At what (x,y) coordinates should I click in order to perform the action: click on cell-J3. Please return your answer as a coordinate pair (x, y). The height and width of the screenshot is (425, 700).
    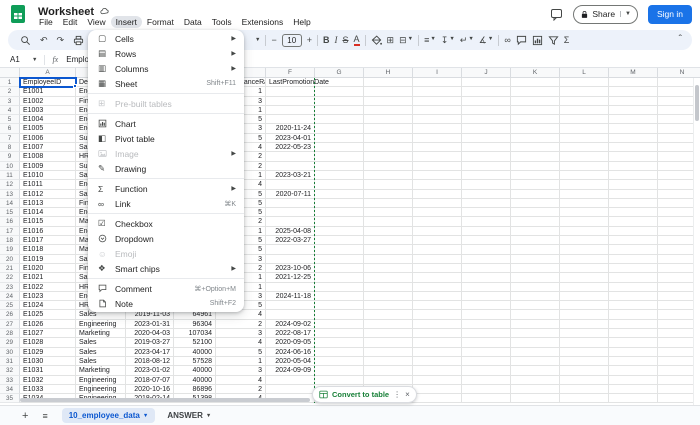
    Looking at the image, I should click on (486, 101).